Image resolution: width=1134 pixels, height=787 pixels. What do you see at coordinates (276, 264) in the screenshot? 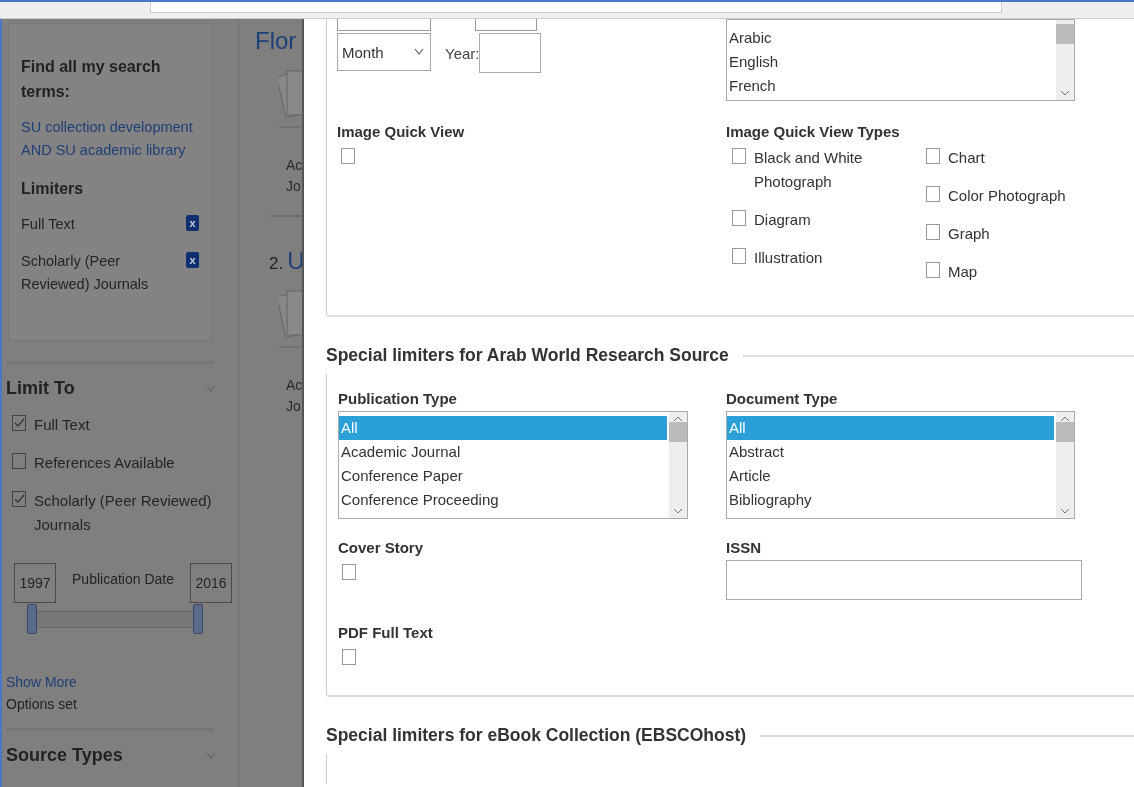
I see `result-number: 2.` at bounding box center [276, 264].